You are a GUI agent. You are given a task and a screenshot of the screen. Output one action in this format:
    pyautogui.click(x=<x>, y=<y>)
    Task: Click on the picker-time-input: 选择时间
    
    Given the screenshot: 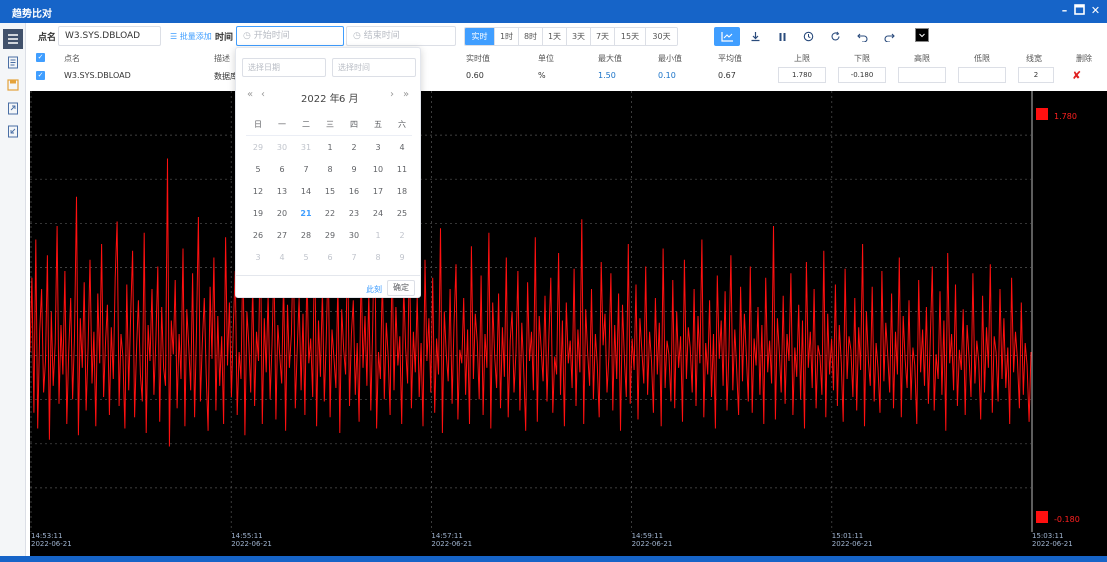 What is the action you would take?
    pyautogui.click(x=374, y=67)
    